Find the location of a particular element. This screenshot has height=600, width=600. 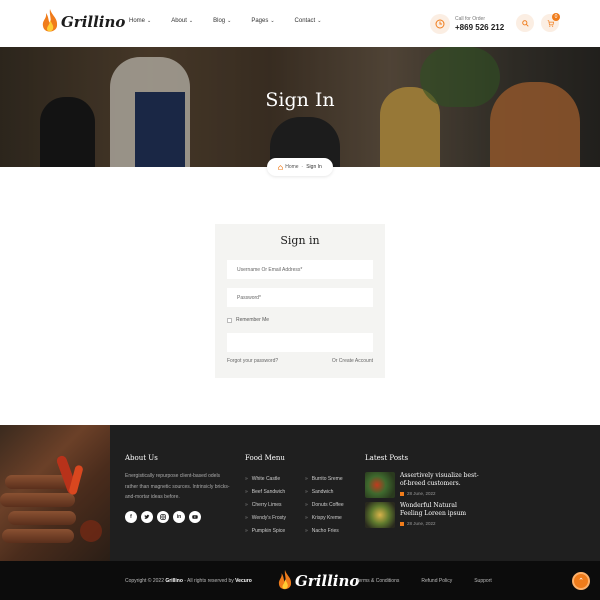

breadcrumb: Home - Sign In is located at coordinates (300, 167).